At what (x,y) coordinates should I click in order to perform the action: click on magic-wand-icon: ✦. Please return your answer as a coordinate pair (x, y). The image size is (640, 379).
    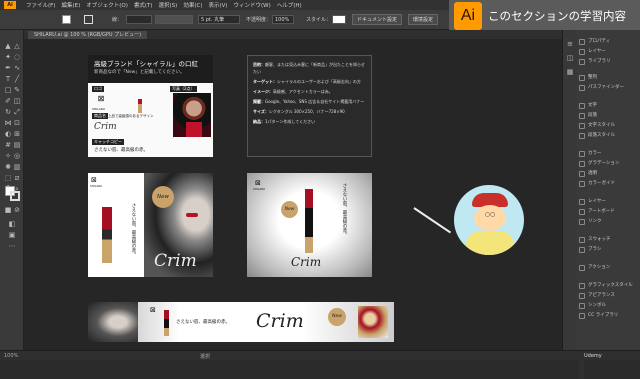
    Looking at the image, I should click on (8, 57).